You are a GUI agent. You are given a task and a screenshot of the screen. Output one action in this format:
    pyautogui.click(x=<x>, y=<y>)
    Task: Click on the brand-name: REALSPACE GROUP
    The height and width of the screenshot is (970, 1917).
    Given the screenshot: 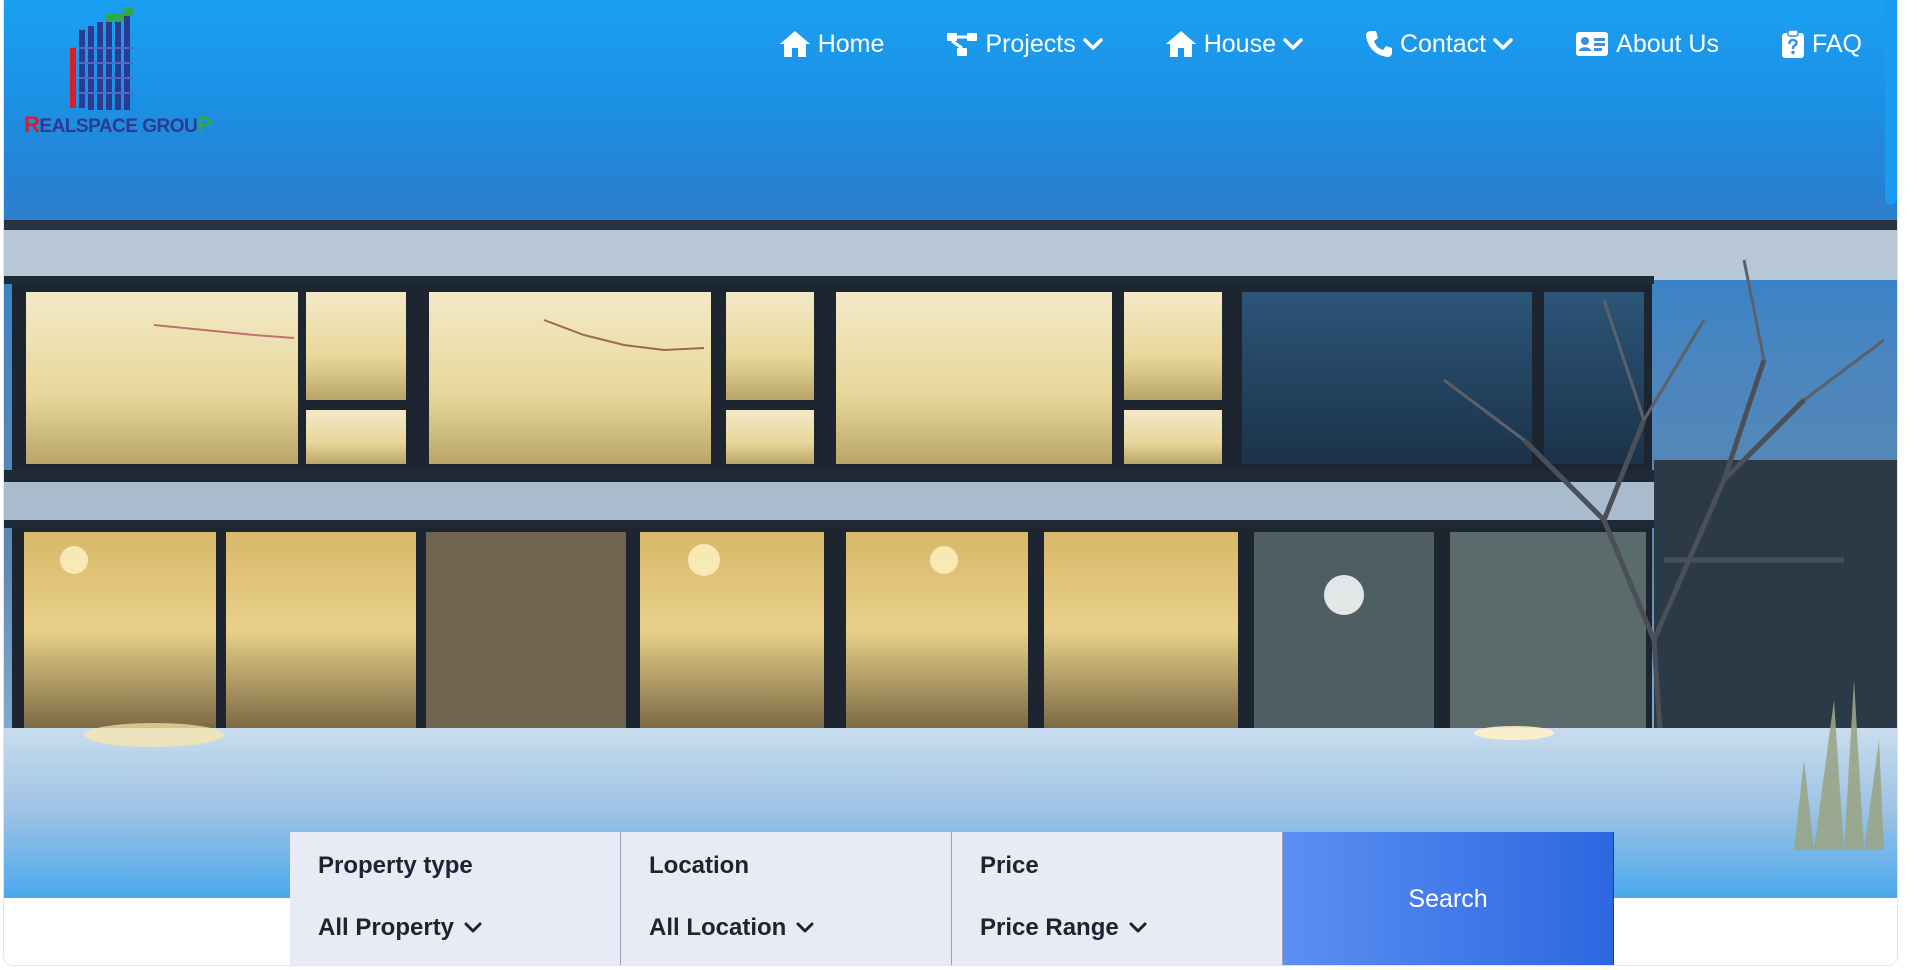 What is the action you would take?
    pyautogui.click(x=118, y=125)
    